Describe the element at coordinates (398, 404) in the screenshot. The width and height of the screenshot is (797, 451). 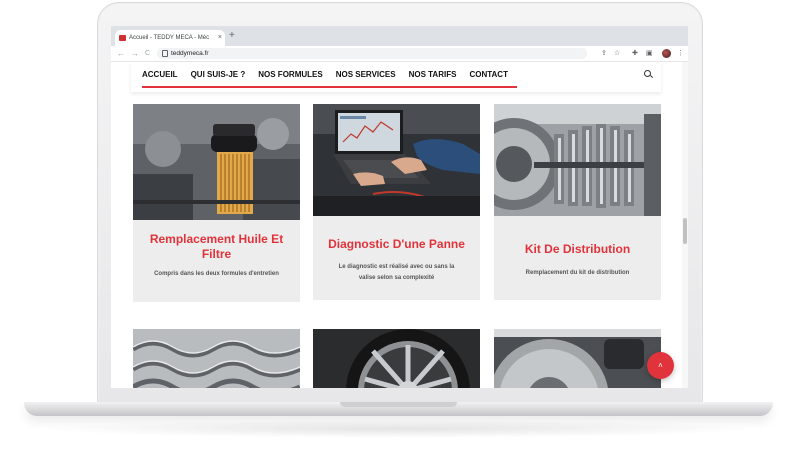
I see `laptop-notch` at that location.